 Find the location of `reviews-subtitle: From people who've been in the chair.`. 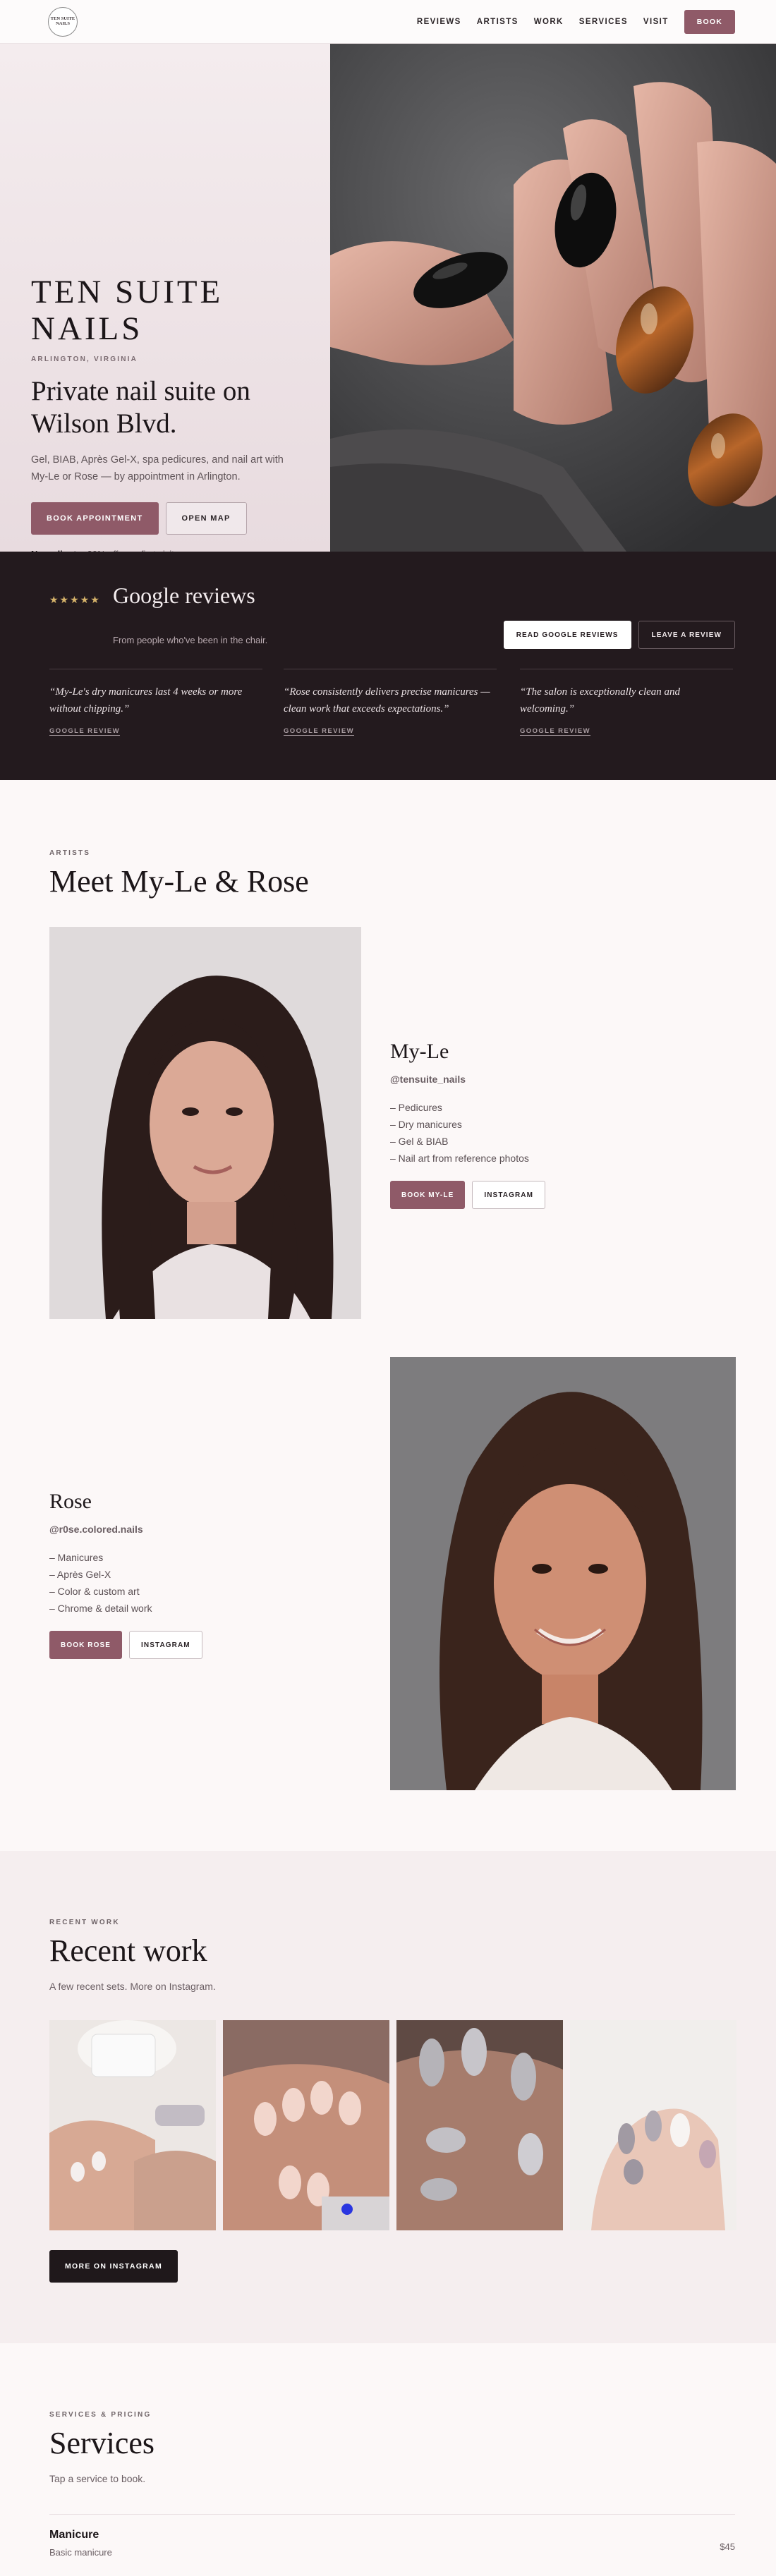

reviews-subtitle: From people who've been in the chair. is located at coordinates (191, 640).